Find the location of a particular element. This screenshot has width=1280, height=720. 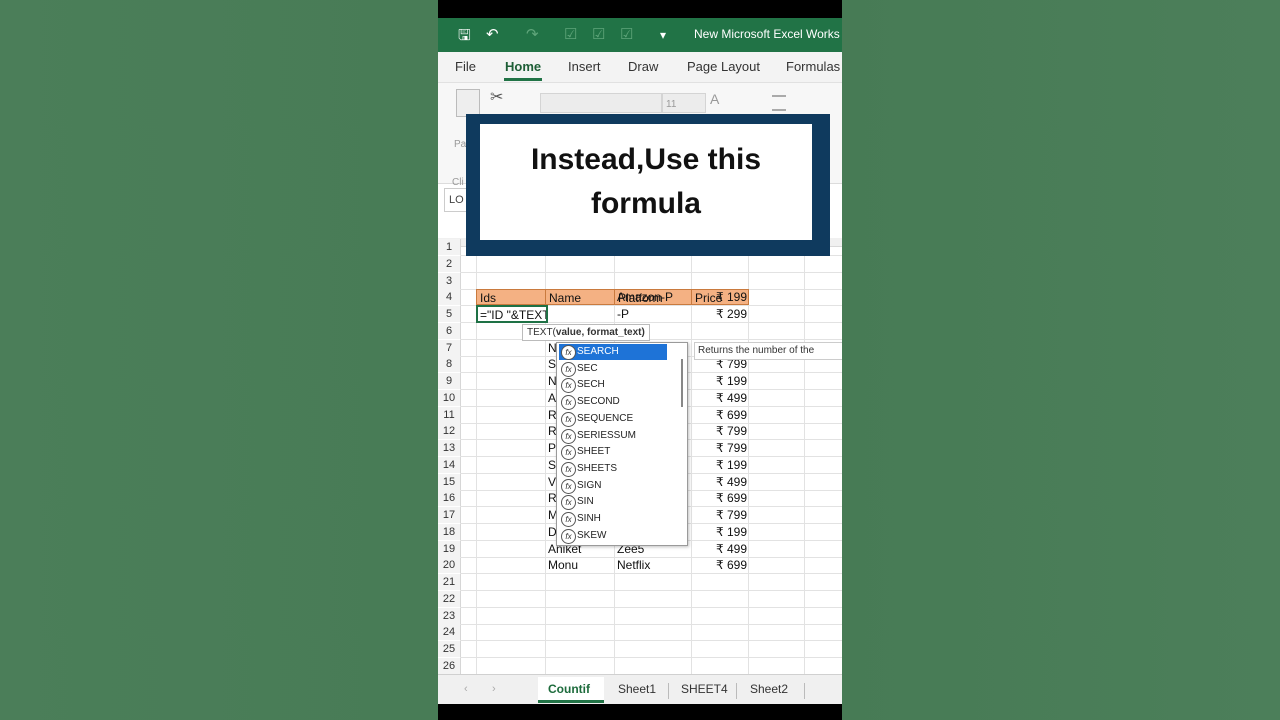

row-header: 3 is located at coordinates (449, 280).